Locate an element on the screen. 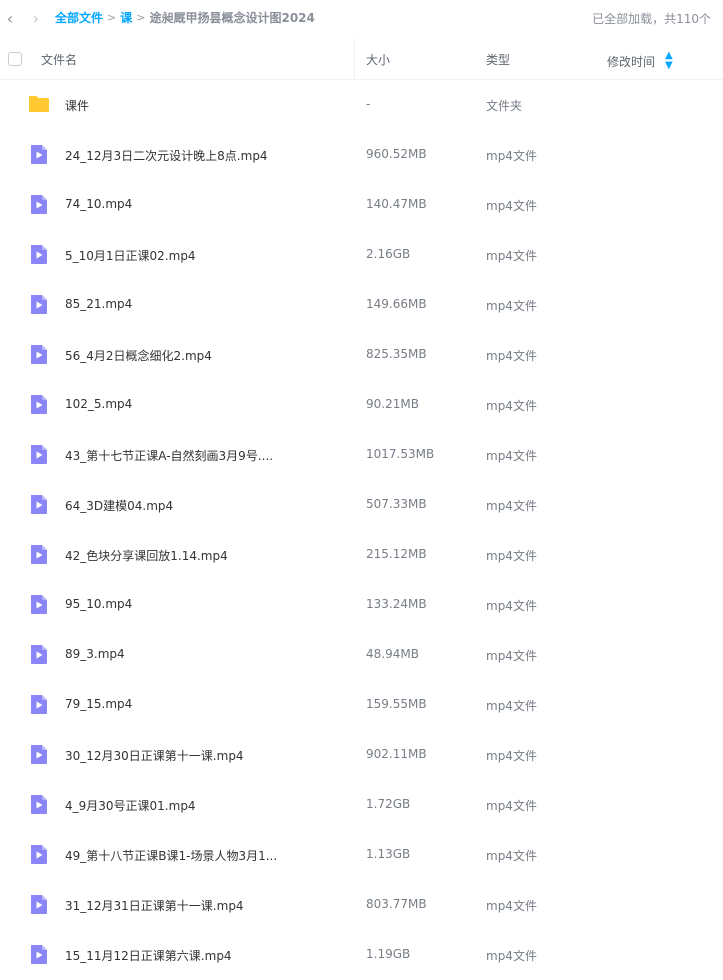 This screenshot has width=723, height=980. column-divider is located at coordinates (354, 59).